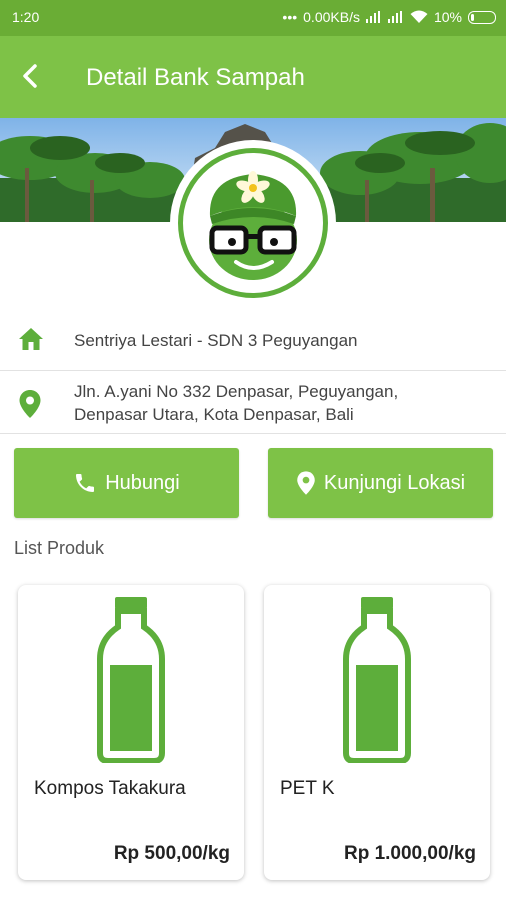 The image size is (506, 900). I want to click on home-icon, so click(31, 339).